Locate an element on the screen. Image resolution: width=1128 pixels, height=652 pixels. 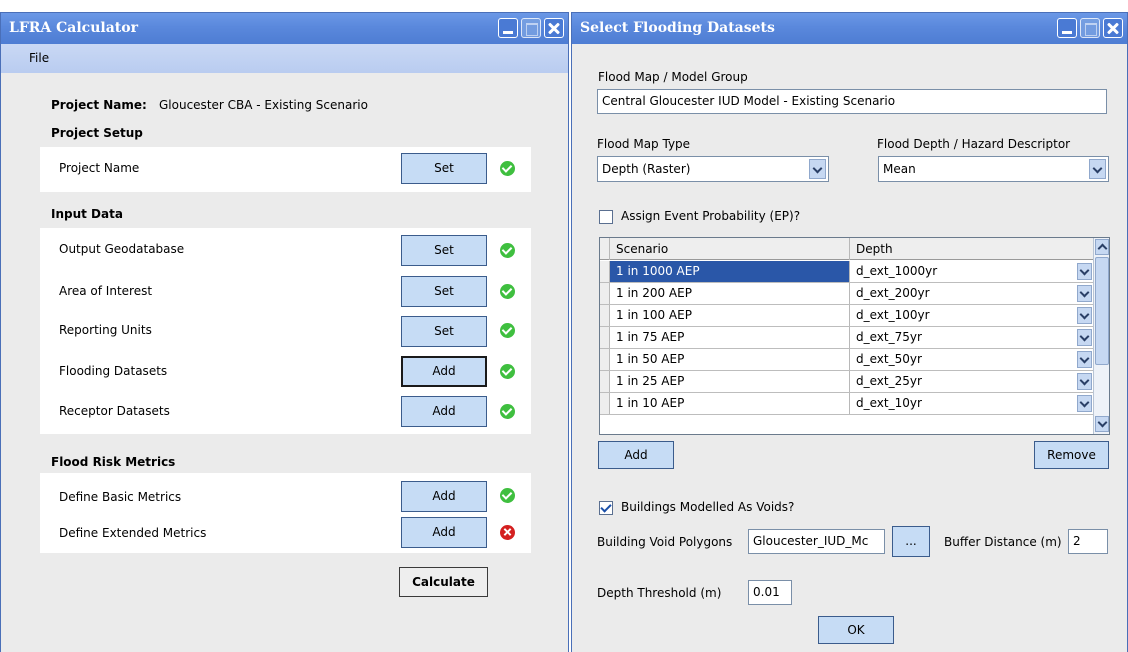
table-row: 1 in 50 AEP d_ext_50yr is located at coordinates (847, 360).